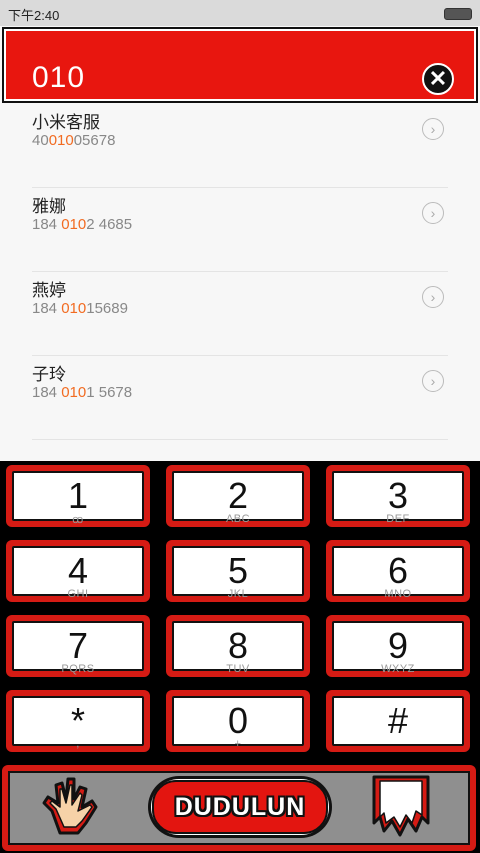  What do you see at coordinates (240, 13) in the screenshot?
I see `status-bar: 下午2:40` at bounding box center [240, 13].